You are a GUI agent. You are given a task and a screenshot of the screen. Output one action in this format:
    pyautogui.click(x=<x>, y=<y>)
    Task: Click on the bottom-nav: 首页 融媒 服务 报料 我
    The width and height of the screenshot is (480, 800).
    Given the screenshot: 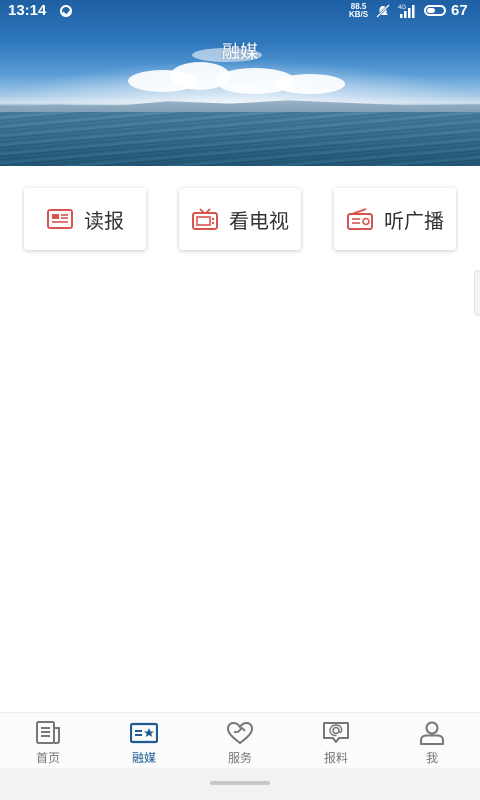 What is the action you would take?
    pyautogui.click(x=240, y=740)
    